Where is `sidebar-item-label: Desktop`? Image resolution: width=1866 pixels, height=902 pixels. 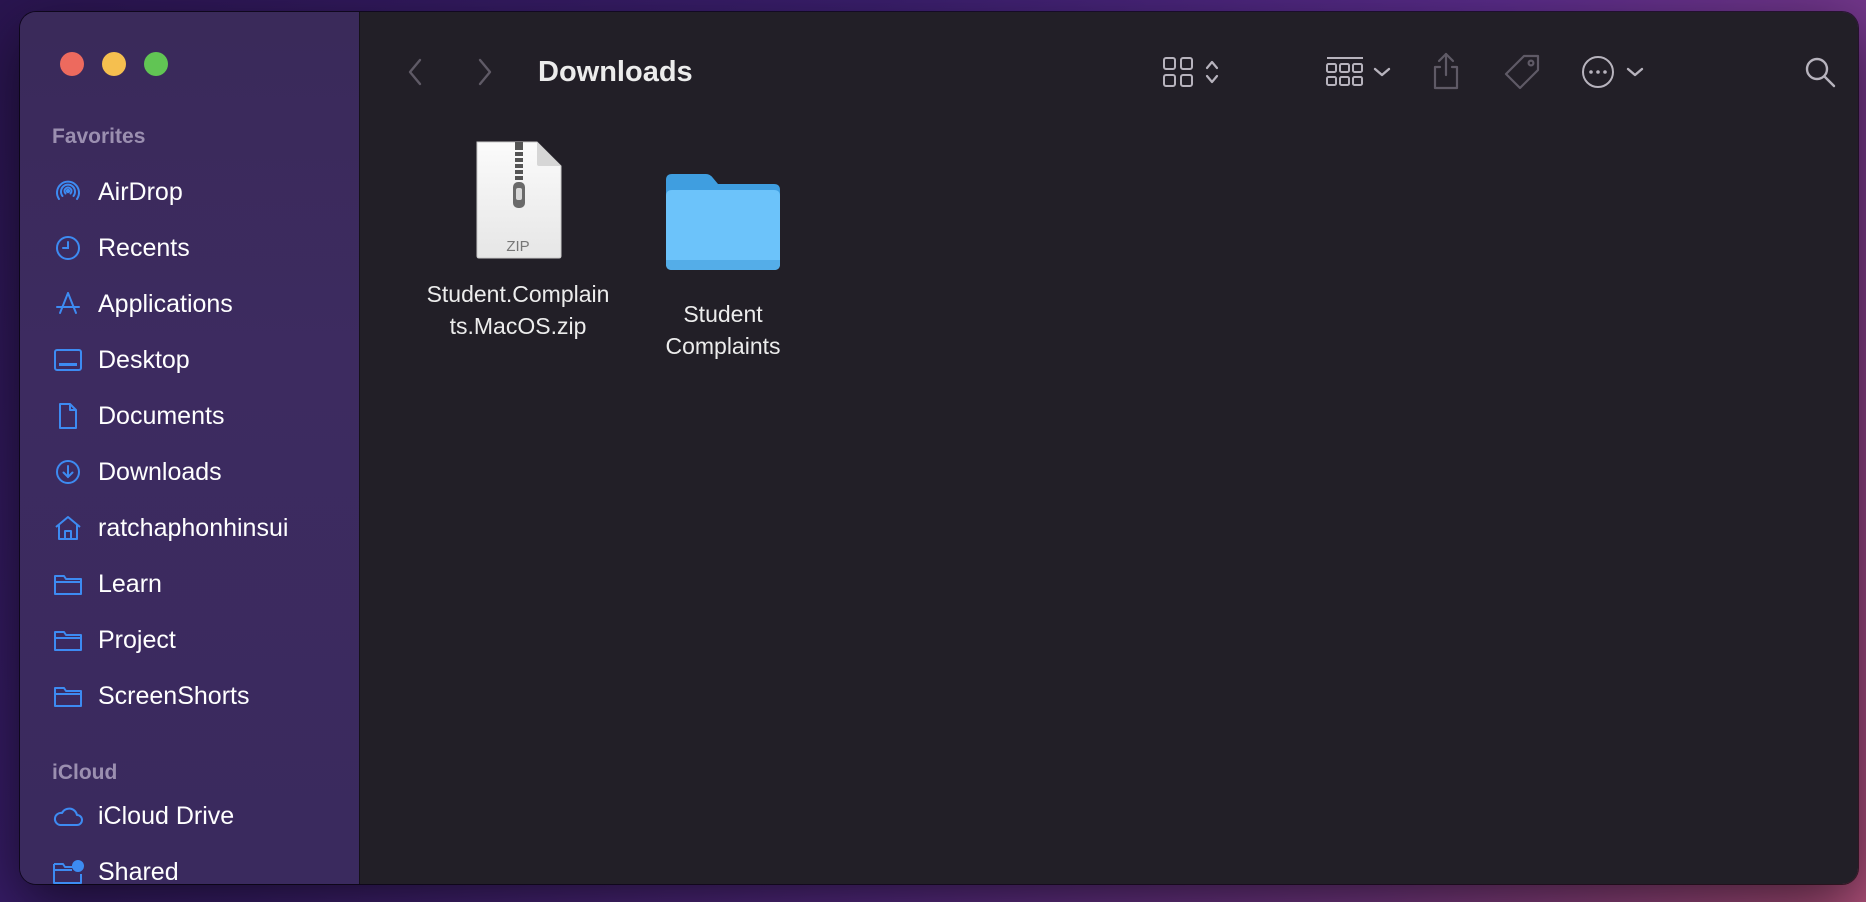
sidebar-item-label: Desktop is located at coordinates (144, 359).